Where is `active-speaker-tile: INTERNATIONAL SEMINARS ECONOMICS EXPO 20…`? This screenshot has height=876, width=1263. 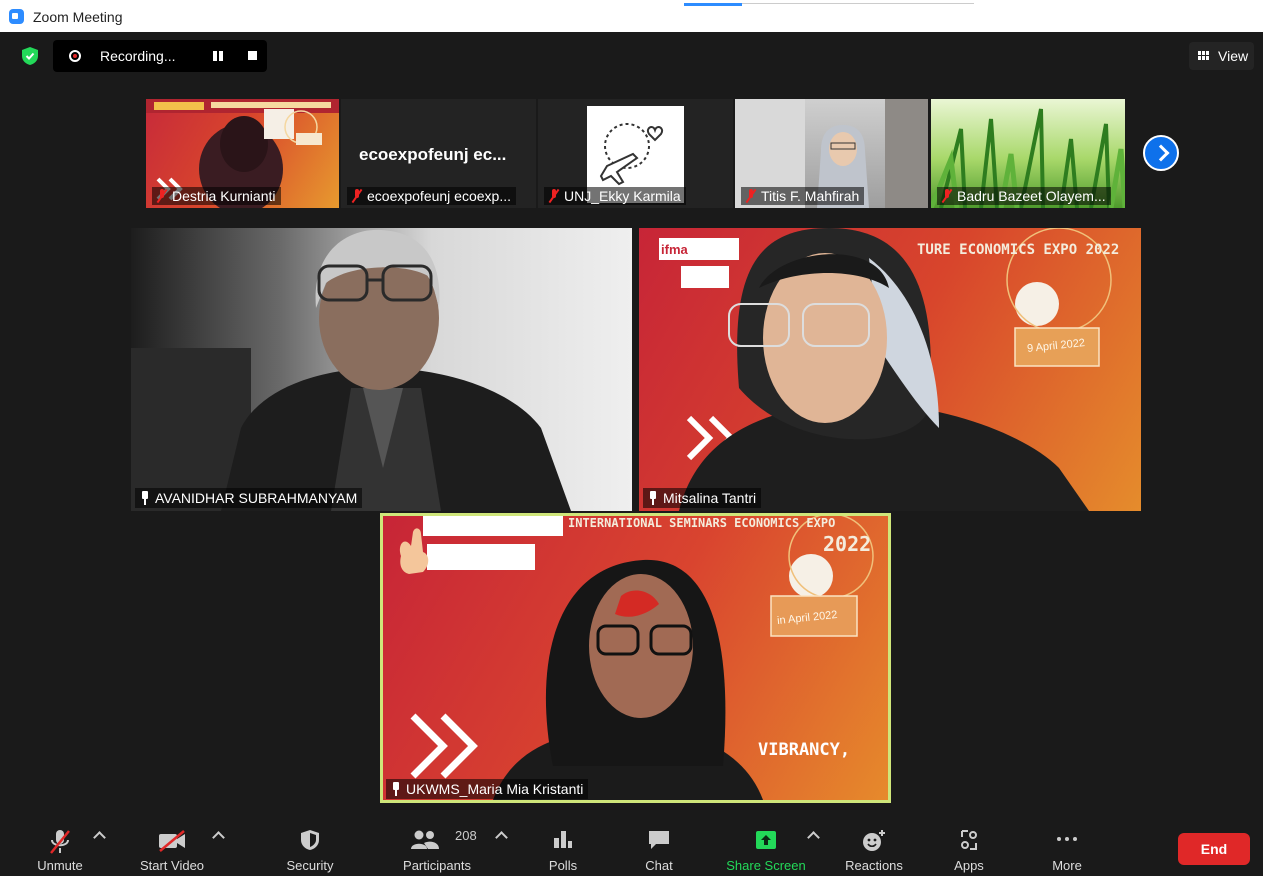
active-speaker-tile: INTERNATIONAL SEMINARS ECONOMICS EXPO 20… is located at coordinates (635, 658).